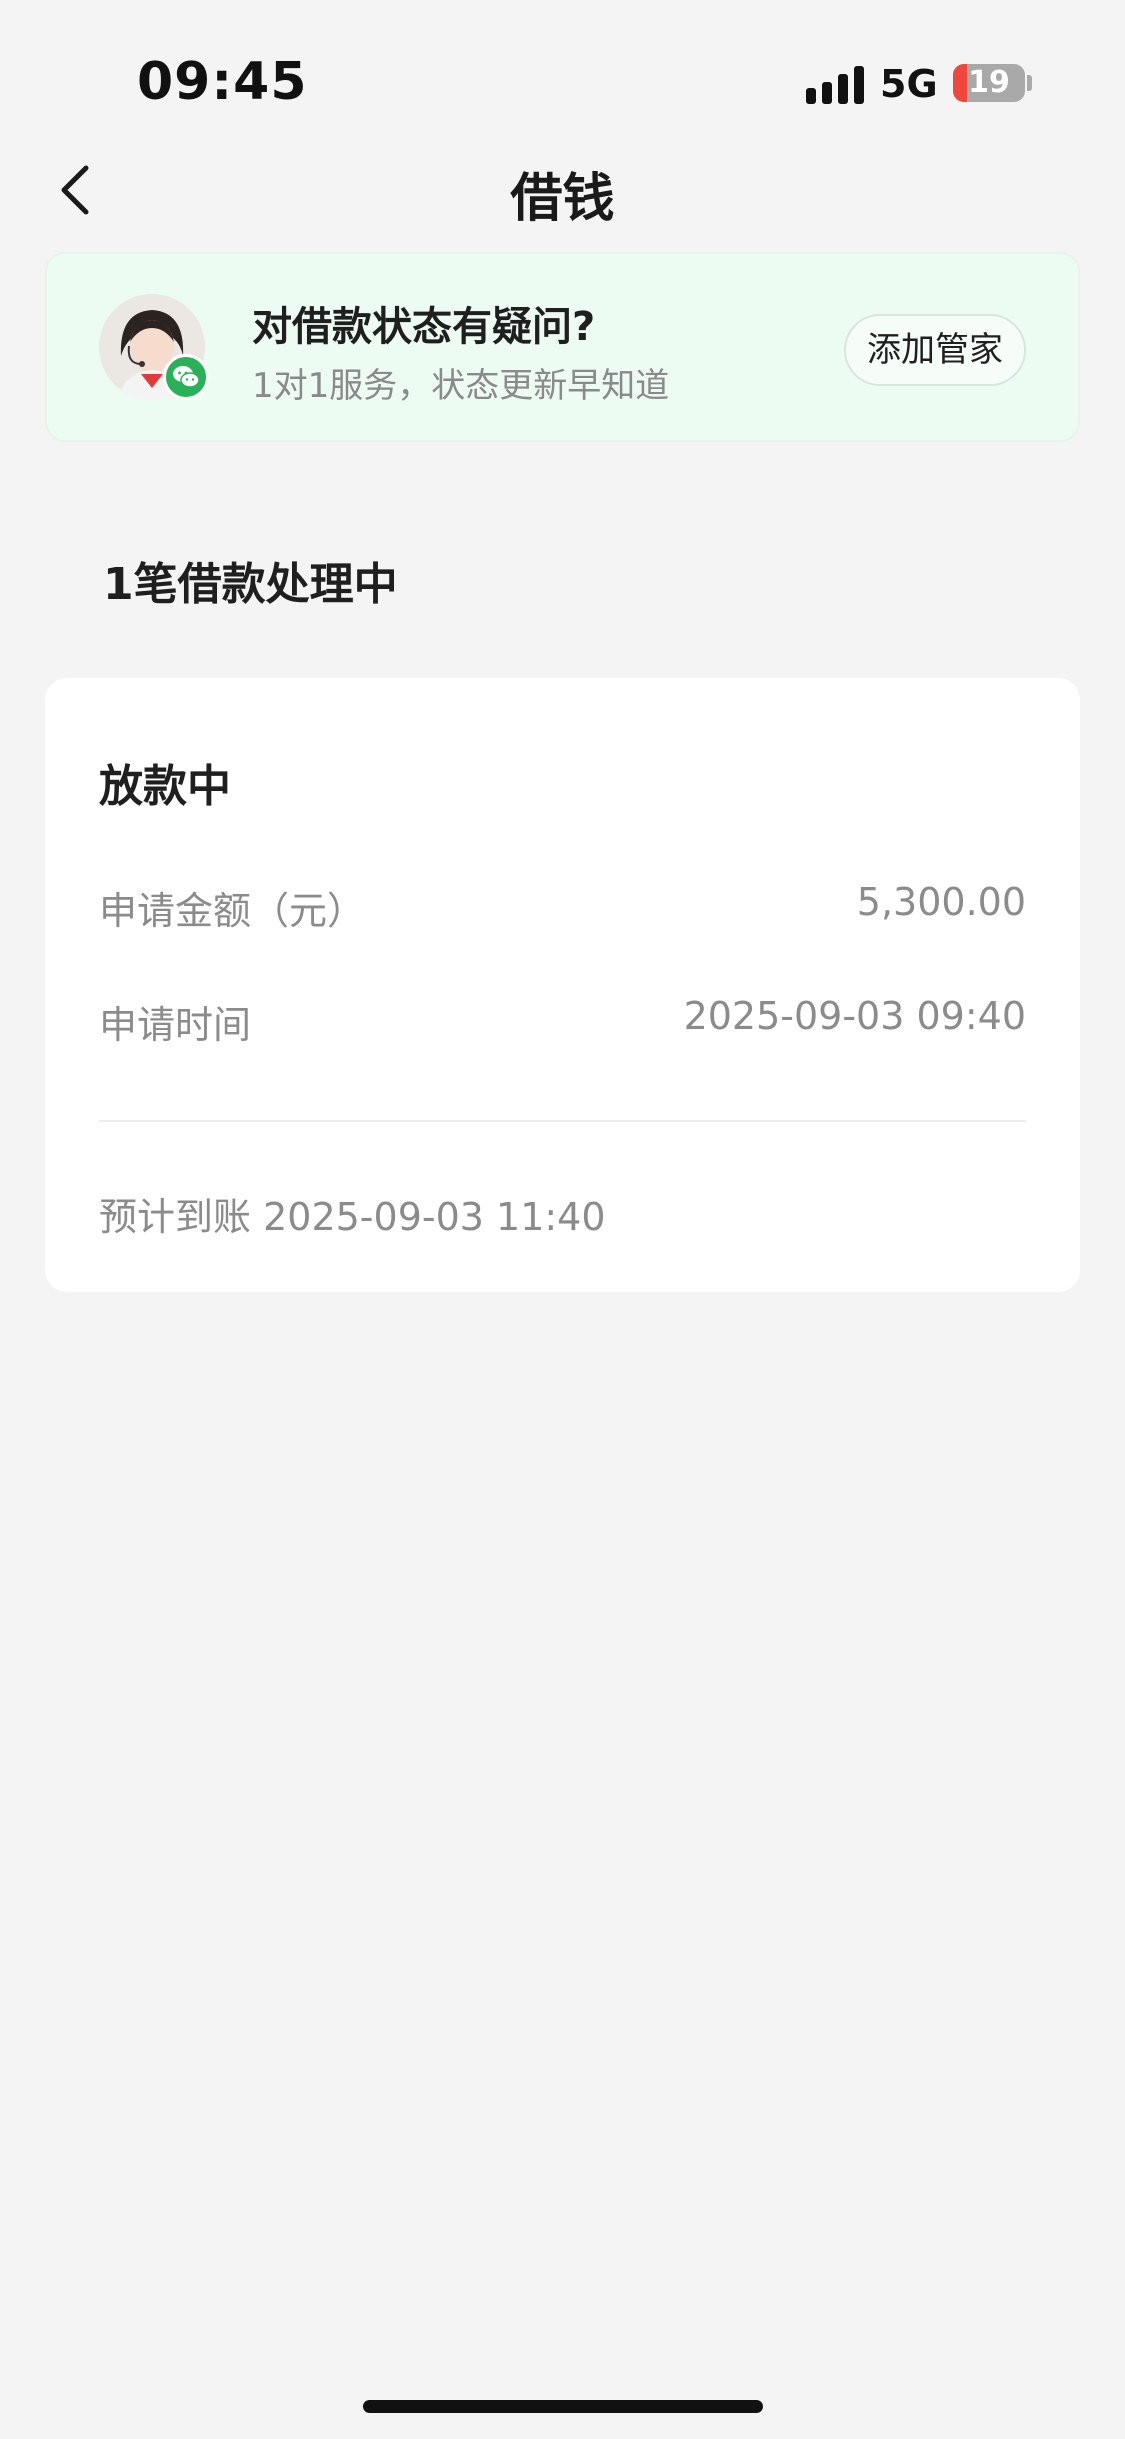 The height and width of the screenshot is (2439, 1125). I want to click on battery-cap, so click(1029, 83).